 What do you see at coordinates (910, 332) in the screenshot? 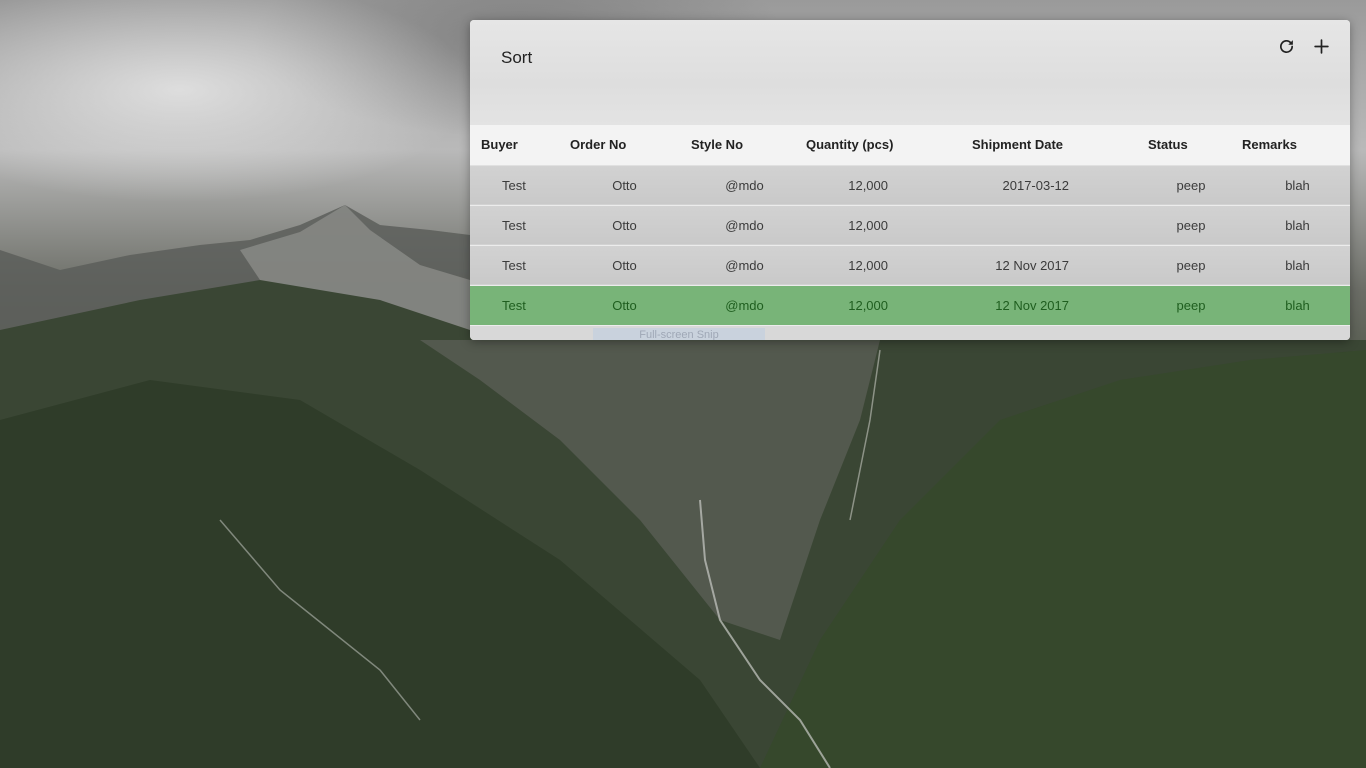
I see `panel-footer: Full-screen Snip` at bounding box center [910, 332].